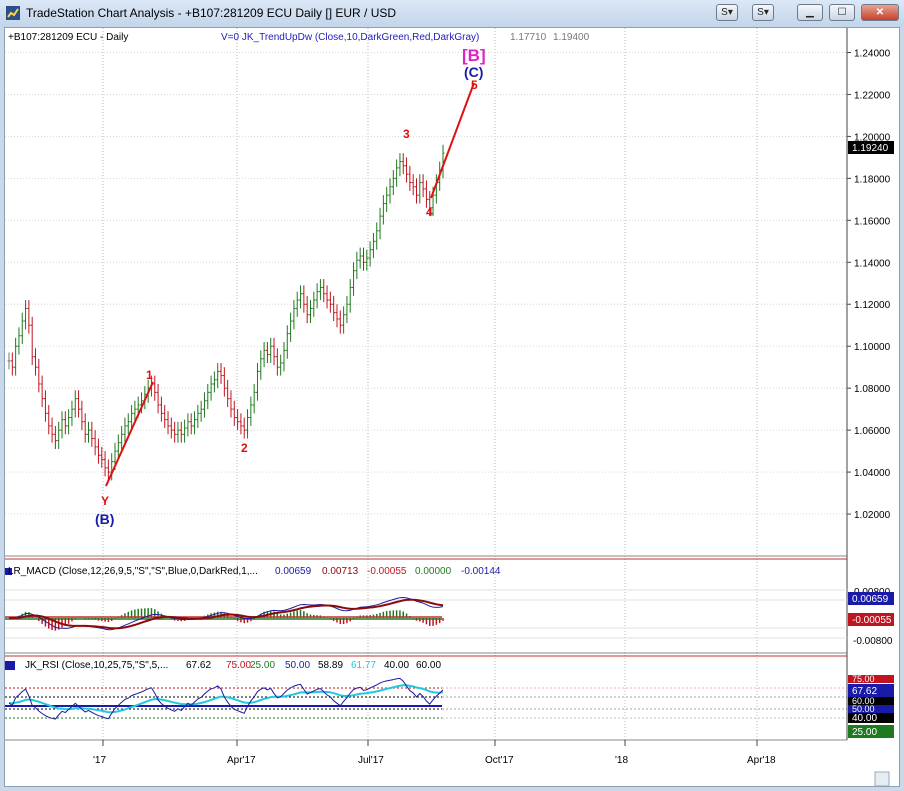  I want to click on price-axis-label: 1.10000, so click(872, 347).